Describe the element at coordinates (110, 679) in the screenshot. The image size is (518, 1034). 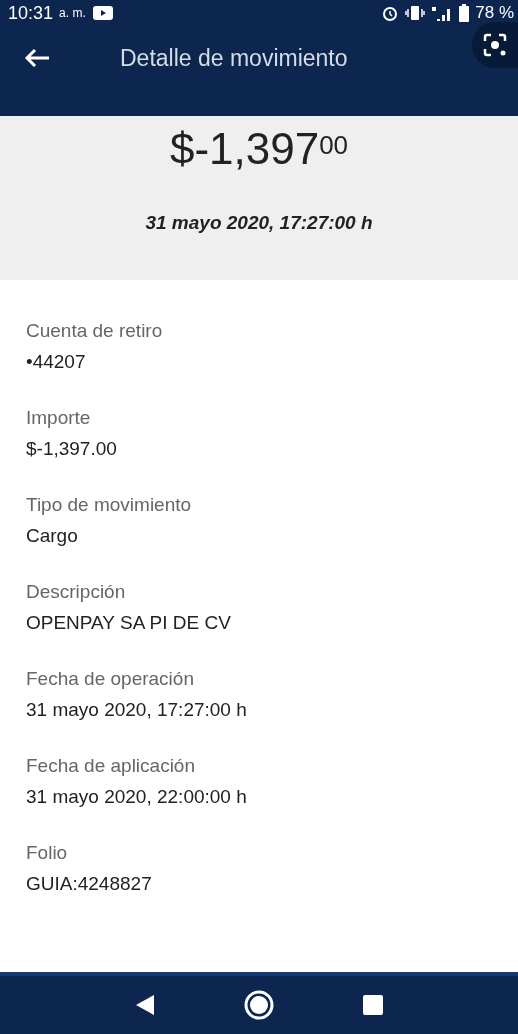
I see `field-label: Fecha de operación` at that location.